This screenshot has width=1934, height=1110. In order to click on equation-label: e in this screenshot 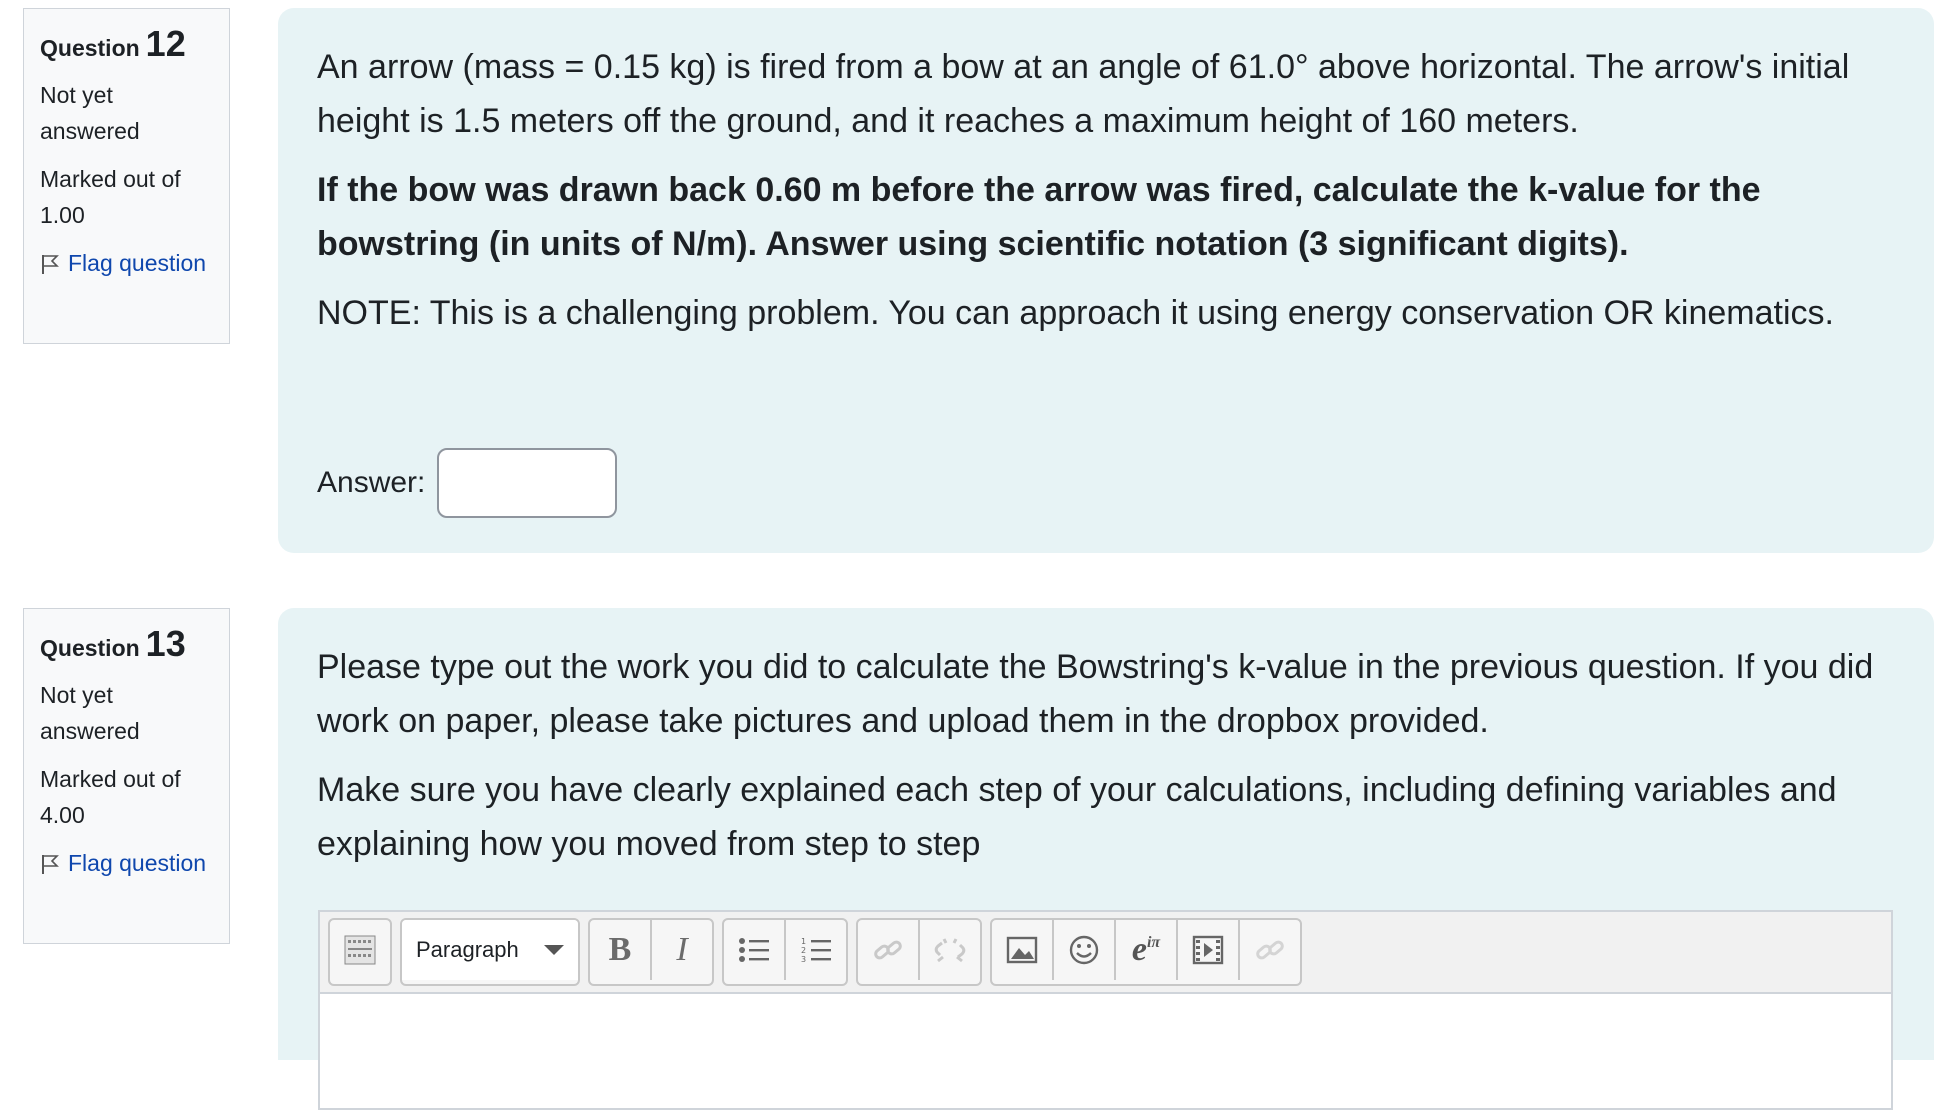, I will do `click(1139, 949)`.